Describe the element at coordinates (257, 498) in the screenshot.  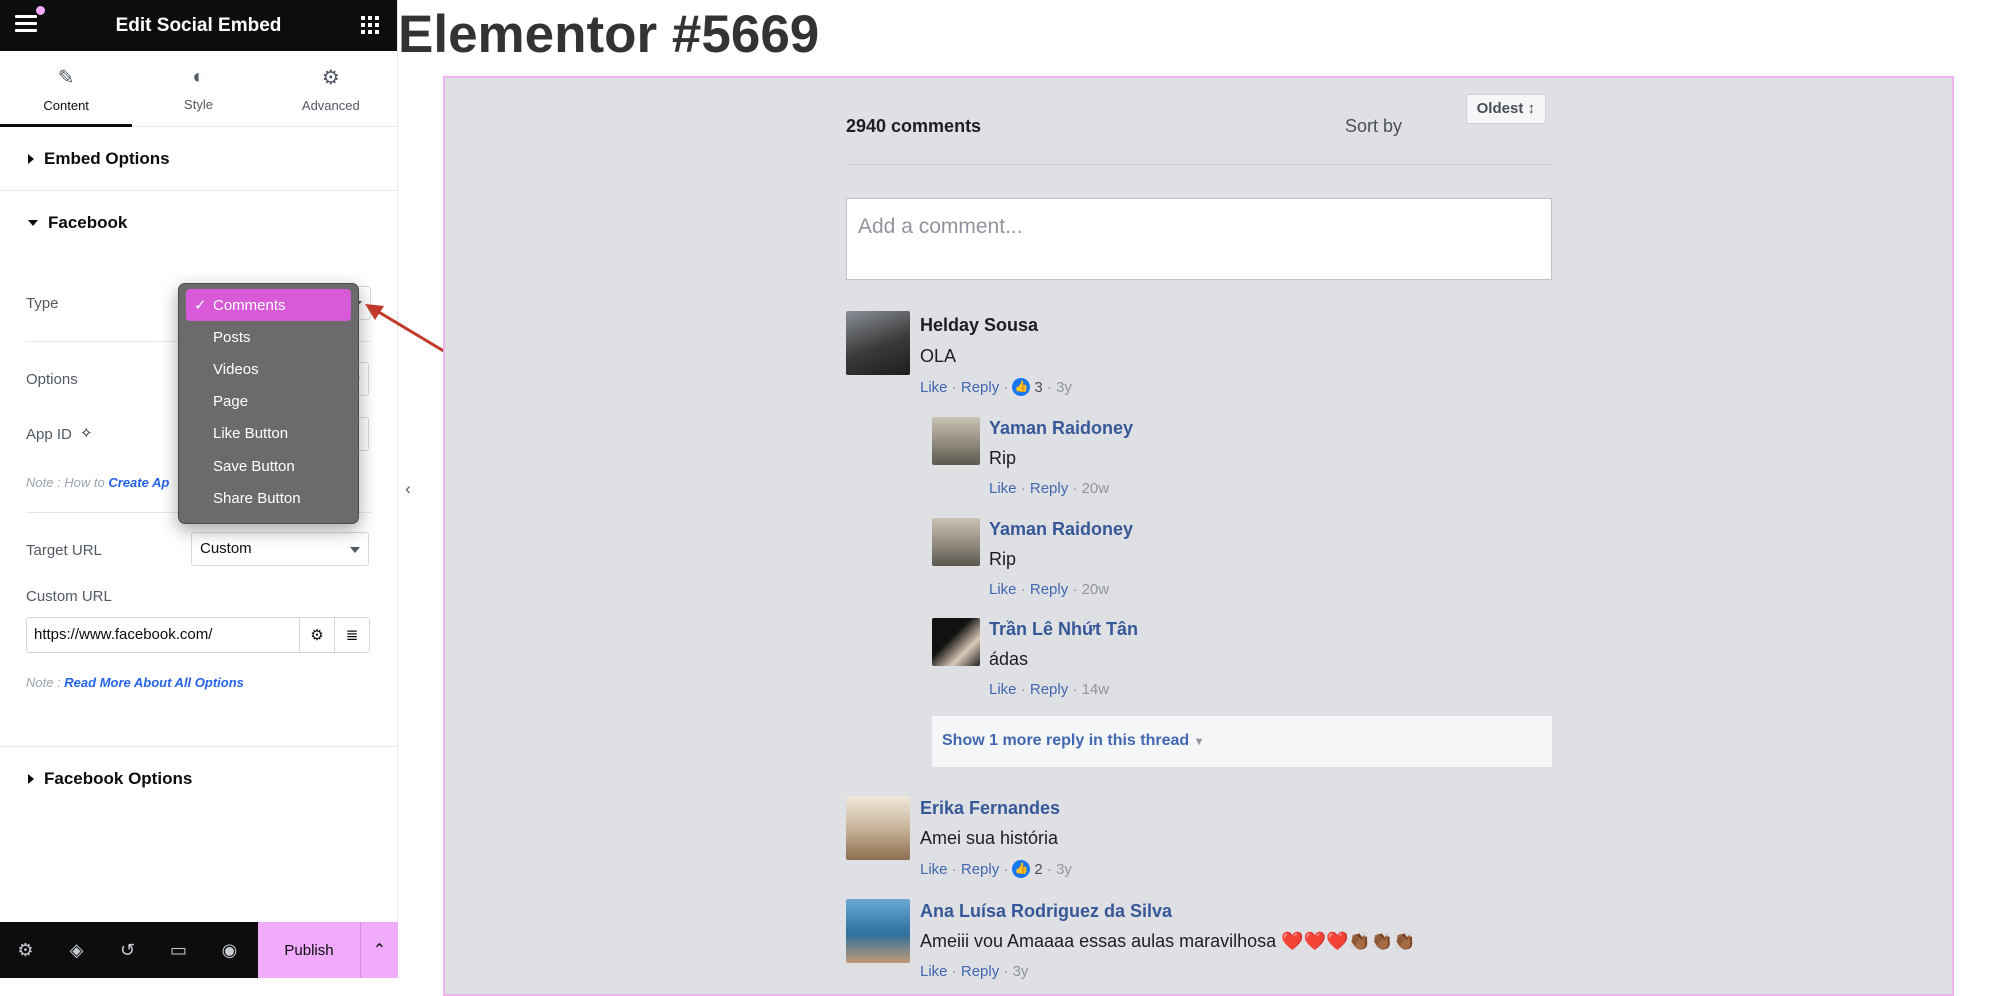
I see `option-label: Share Button` at that location.